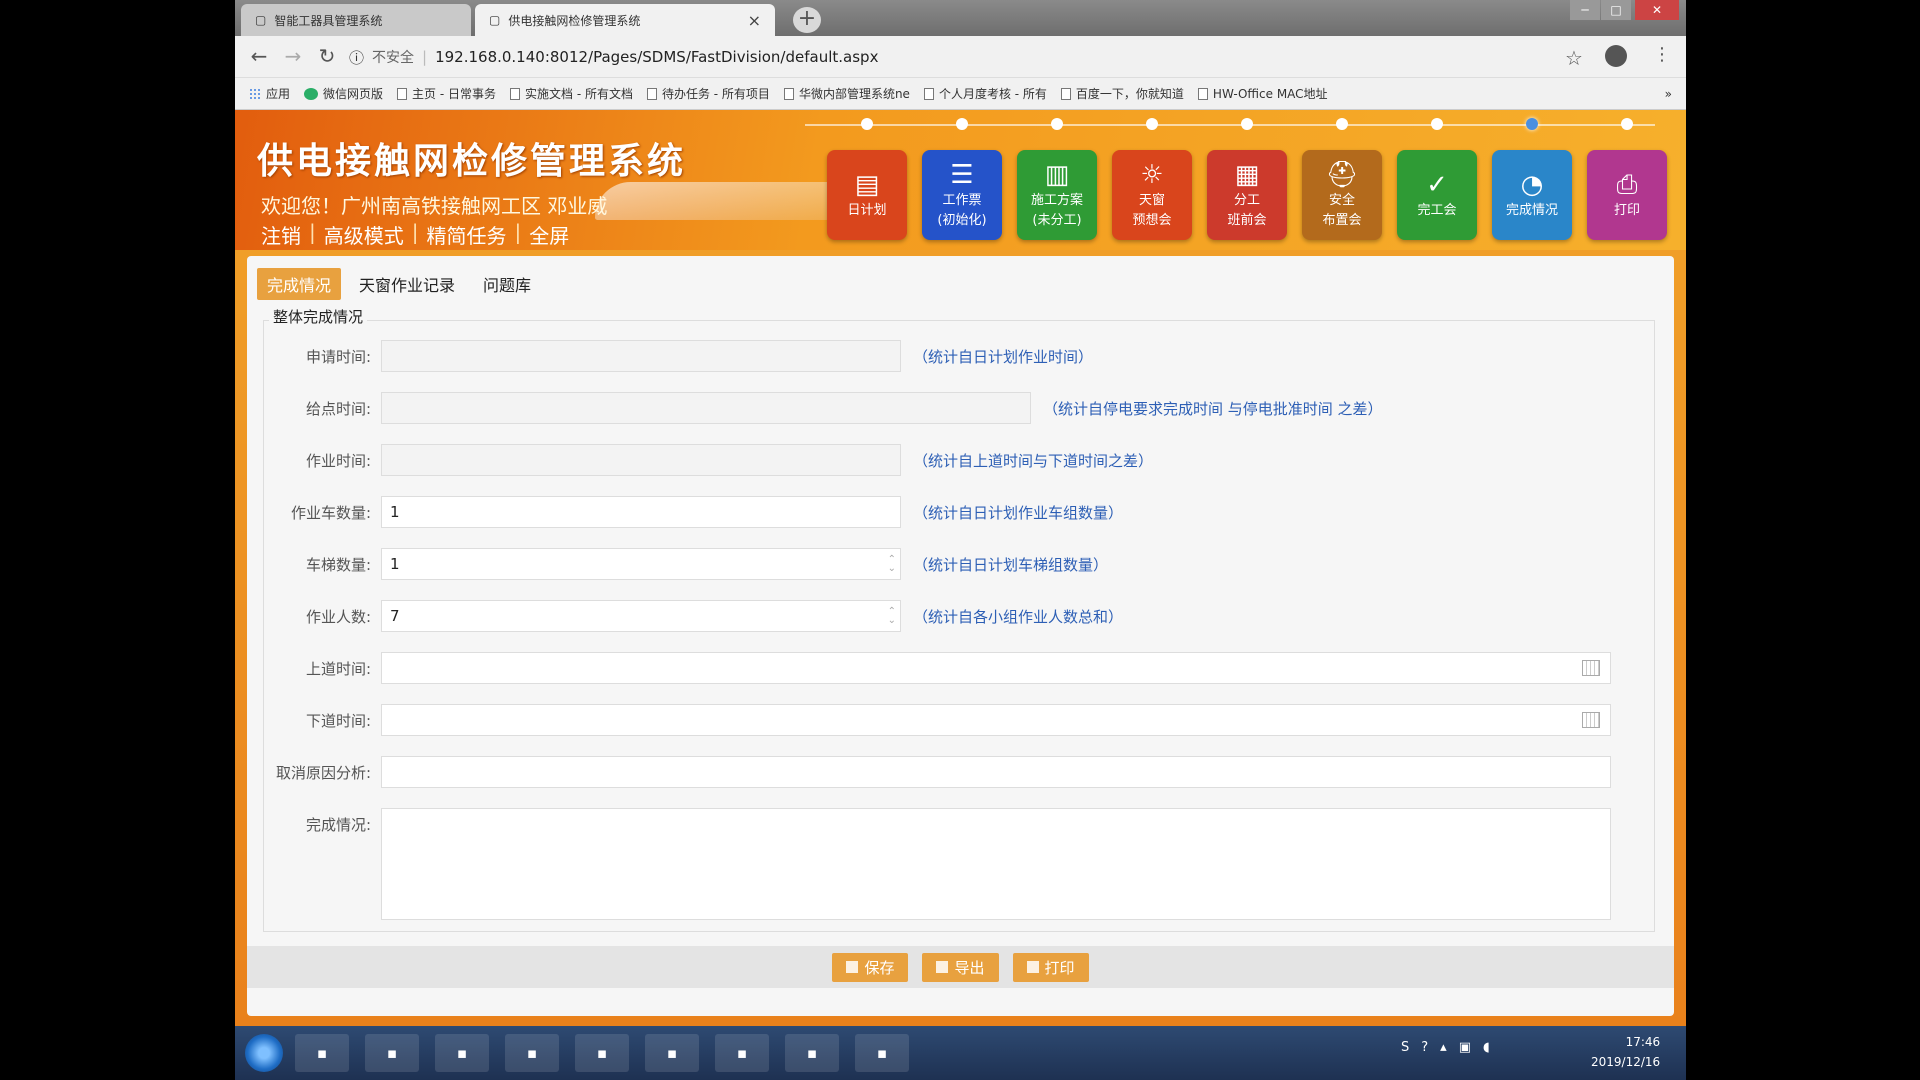  What do you see at coordinates (281, 234) in the screenshot?
I see `logout-link: 注销` at bounding box center [281, 234].